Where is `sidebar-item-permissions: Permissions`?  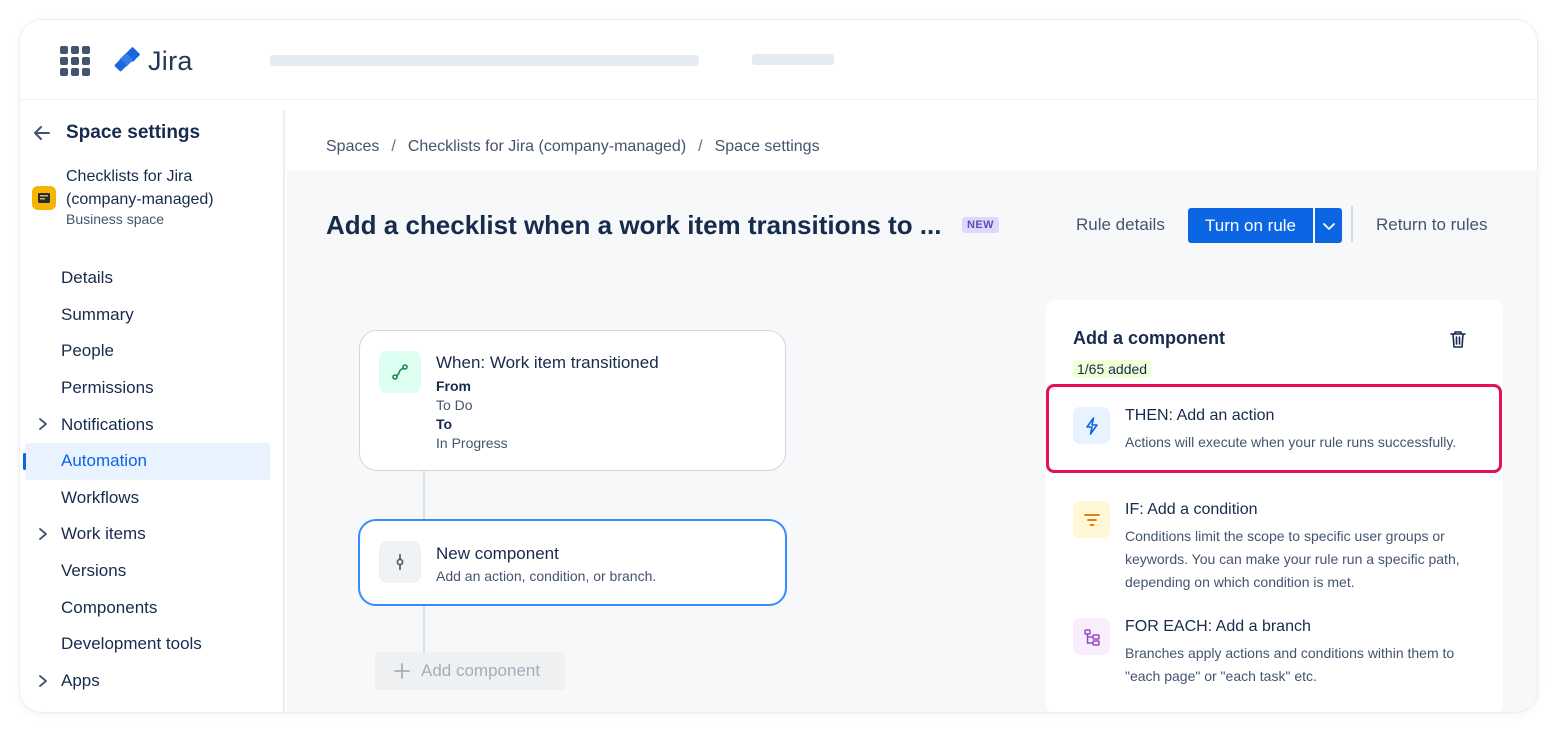
sidebar-item-permissions: Permissions is located at coordinates (152, 388).